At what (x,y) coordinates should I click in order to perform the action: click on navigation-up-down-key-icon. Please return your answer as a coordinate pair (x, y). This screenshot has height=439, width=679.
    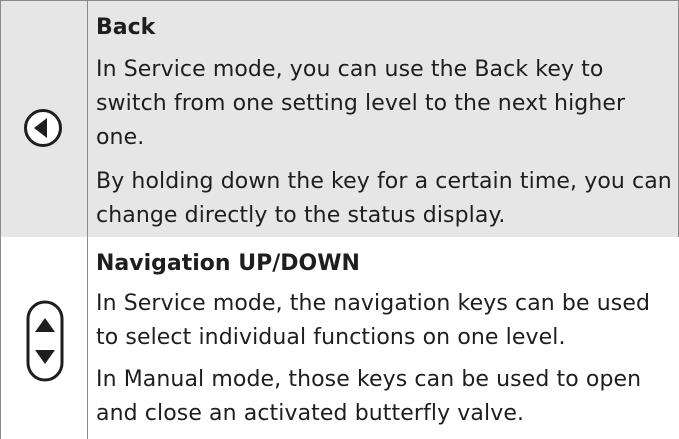
    Looking at the image, I should click on (45, 341).